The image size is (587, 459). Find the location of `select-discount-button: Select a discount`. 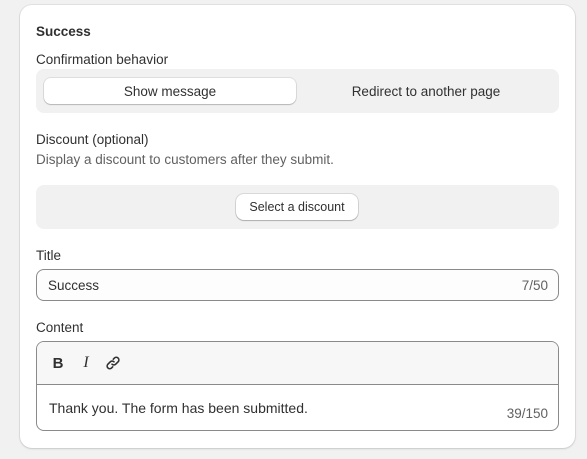

select-discount-button: Select a discount is located at coordinates (297, 207).